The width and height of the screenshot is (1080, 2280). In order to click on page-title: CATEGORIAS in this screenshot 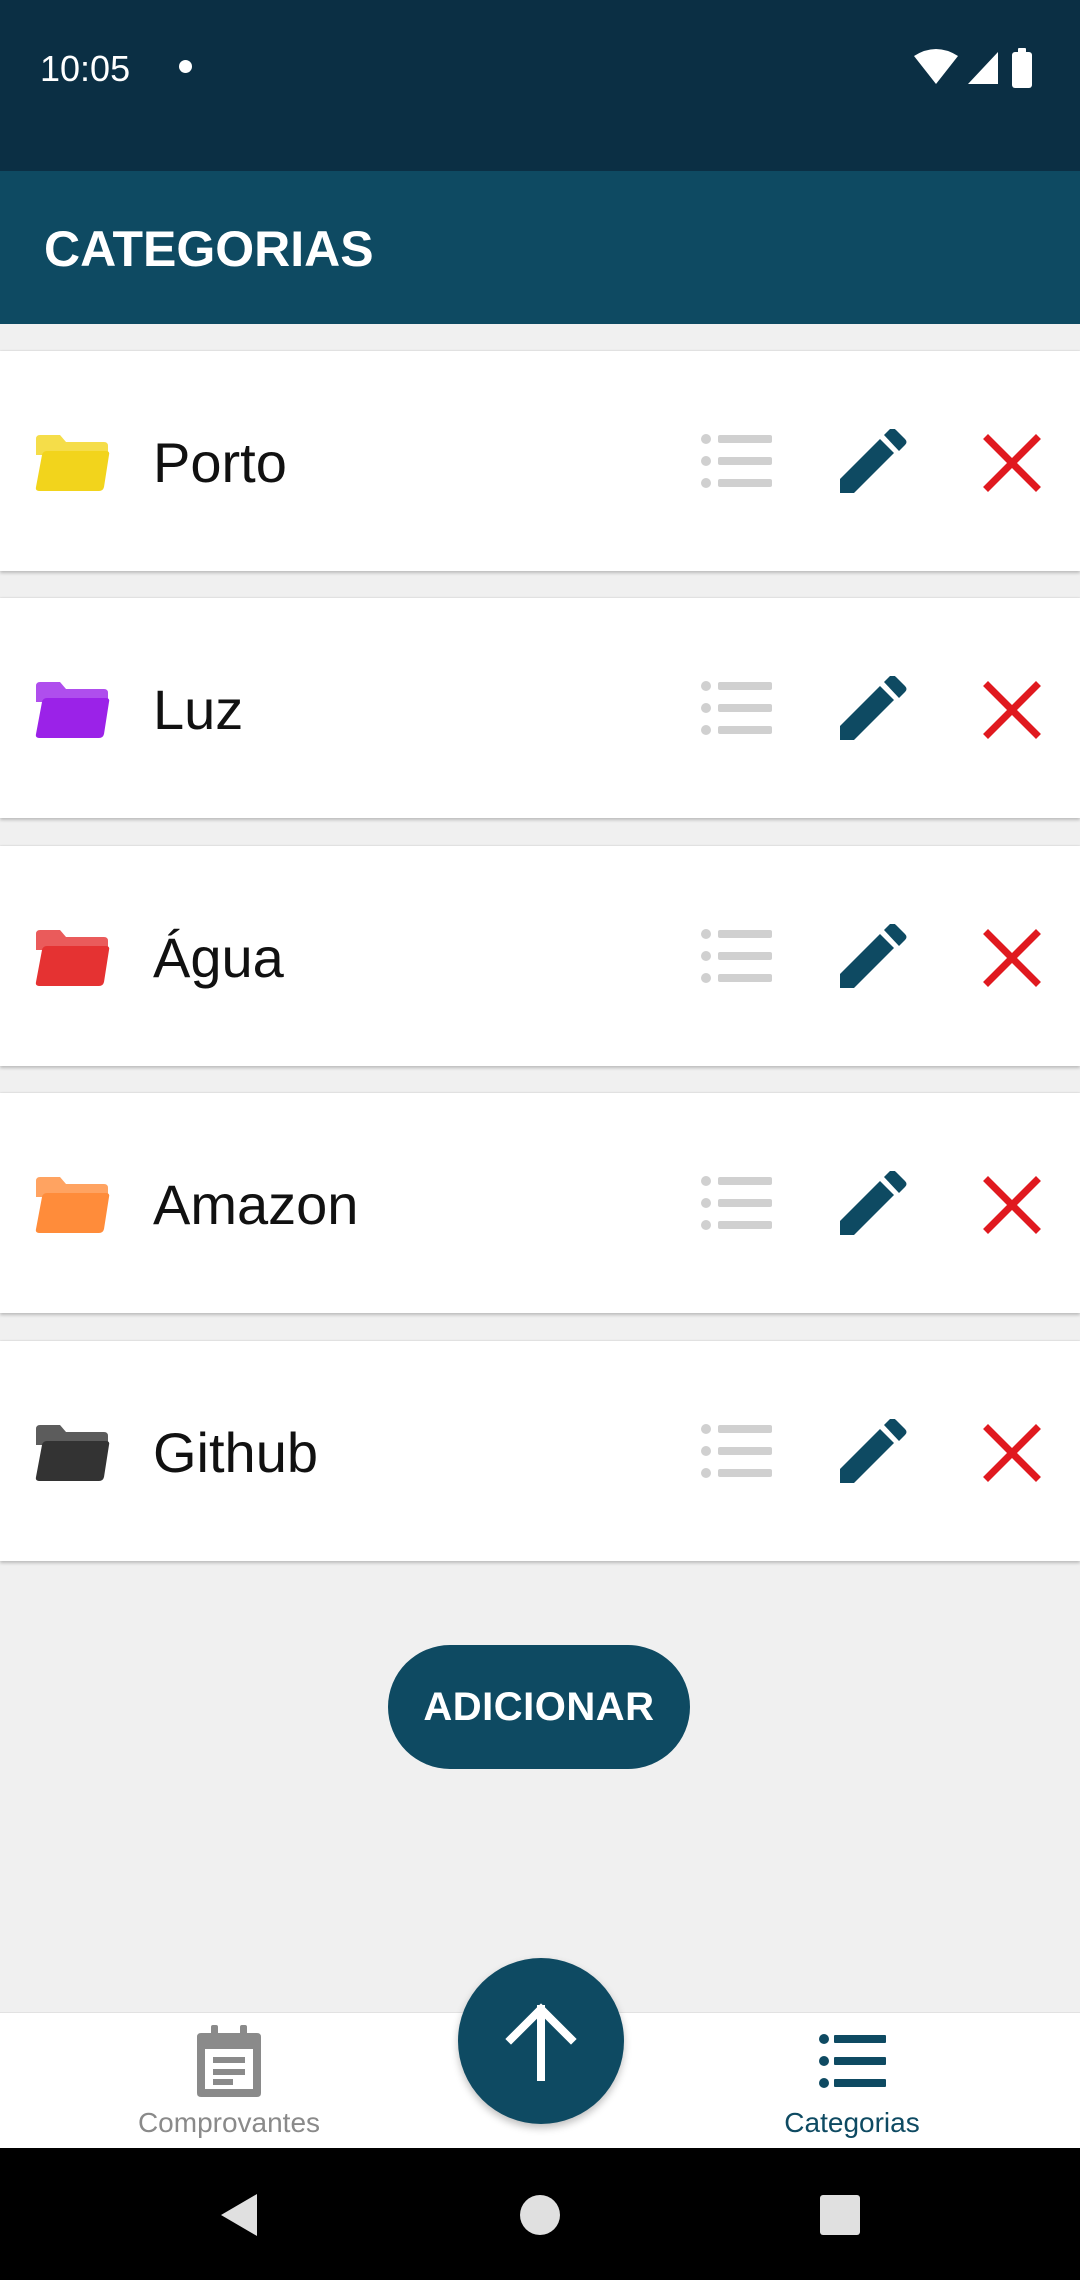, I will do `click(209, 249)`.